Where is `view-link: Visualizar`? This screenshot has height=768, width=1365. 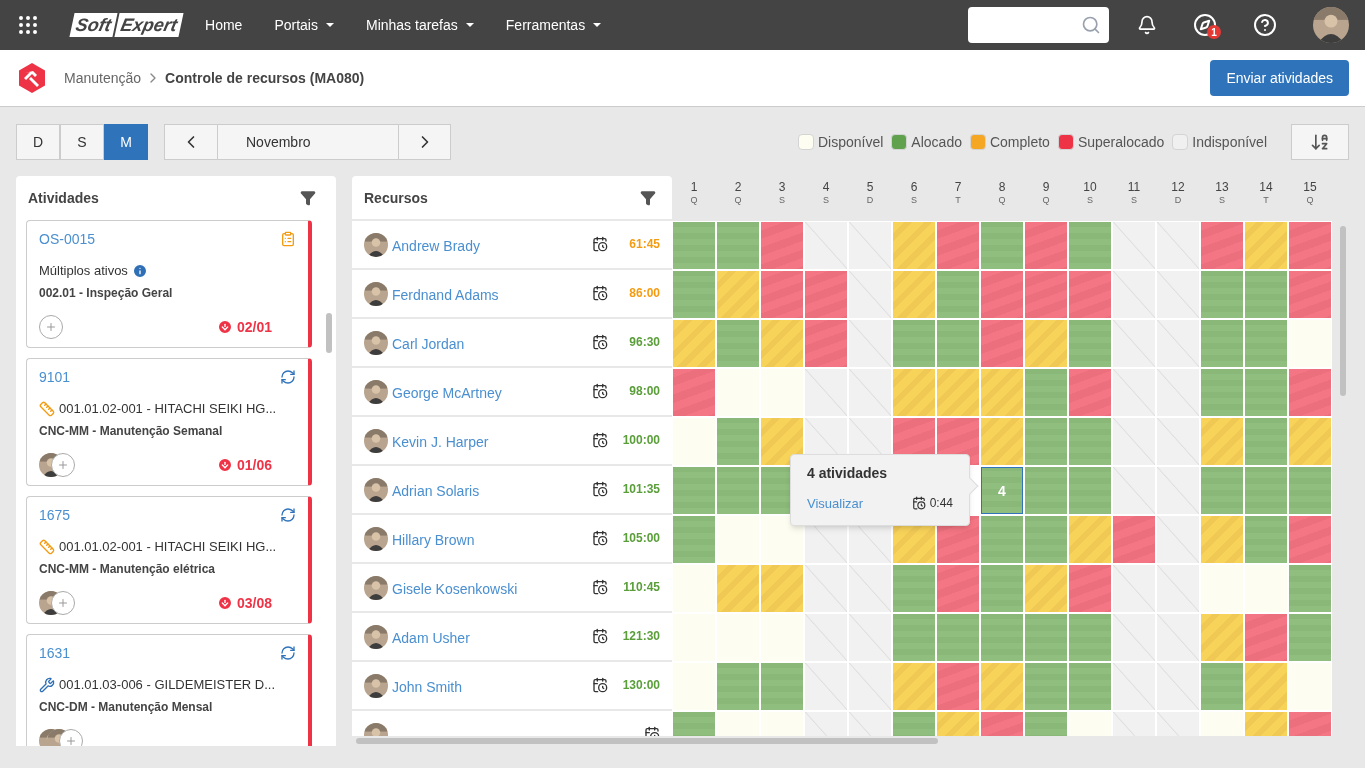
view-link: Visualizar is located at coordinates (835, 503).